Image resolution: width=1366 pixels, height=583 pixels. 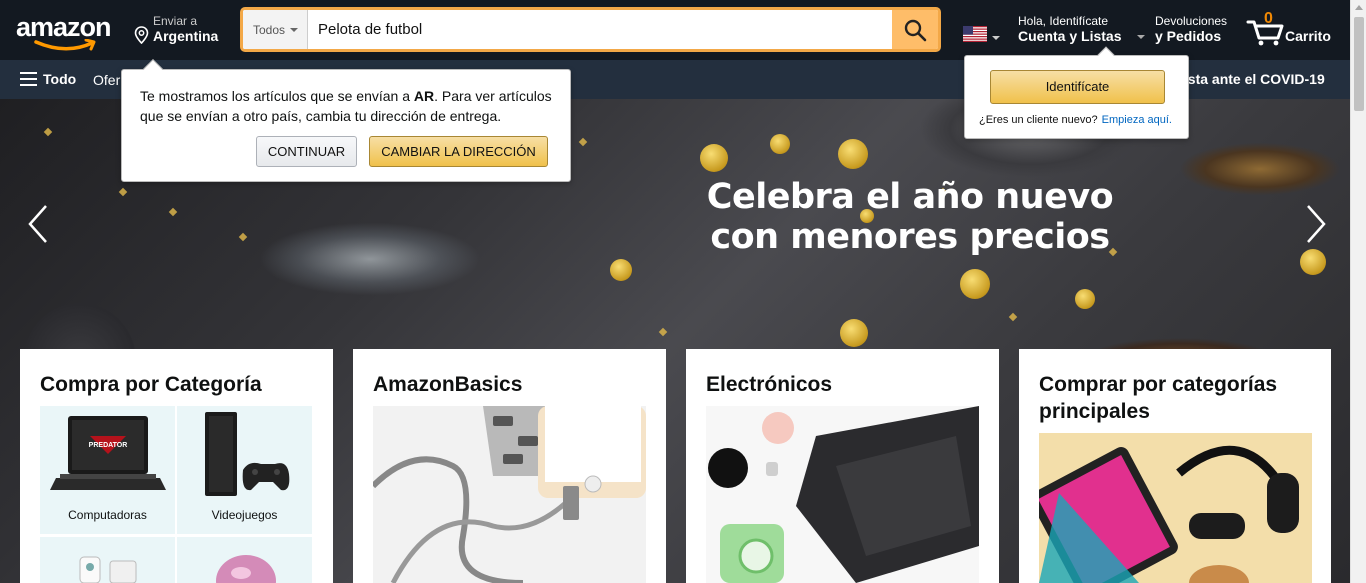 What do you see at coordinates (602, 29) in the screenshot?
I see `search-input` at bounding box center [602, 29].